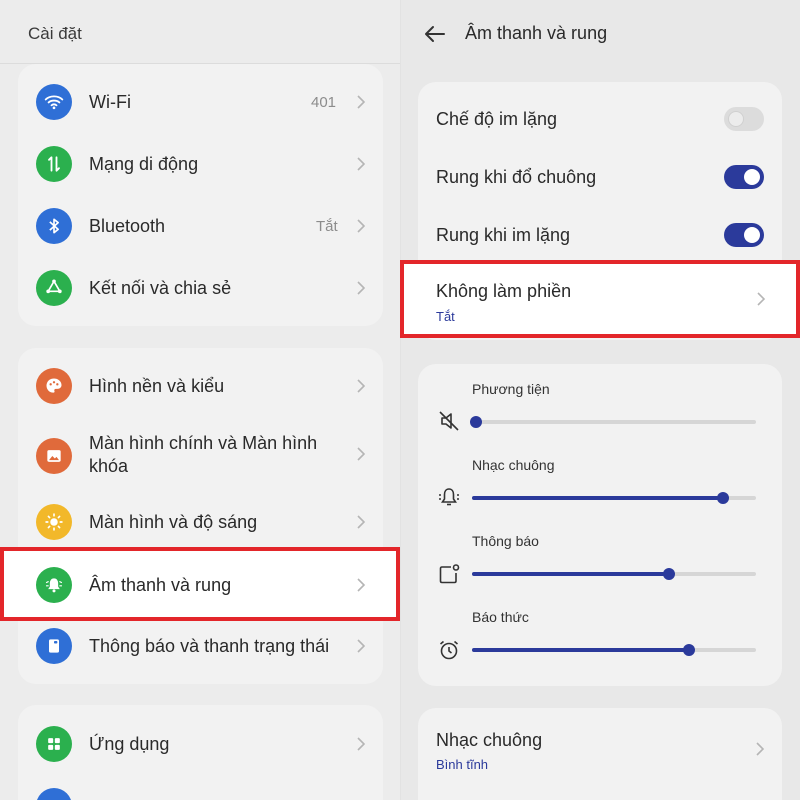 This screenshot has width=800, height=800. What do you see at coordinates (203, 443) in the screenshot?
I see `settings-item-label: Màn hình chính và Màn hình` at bounding box center [203, 443].